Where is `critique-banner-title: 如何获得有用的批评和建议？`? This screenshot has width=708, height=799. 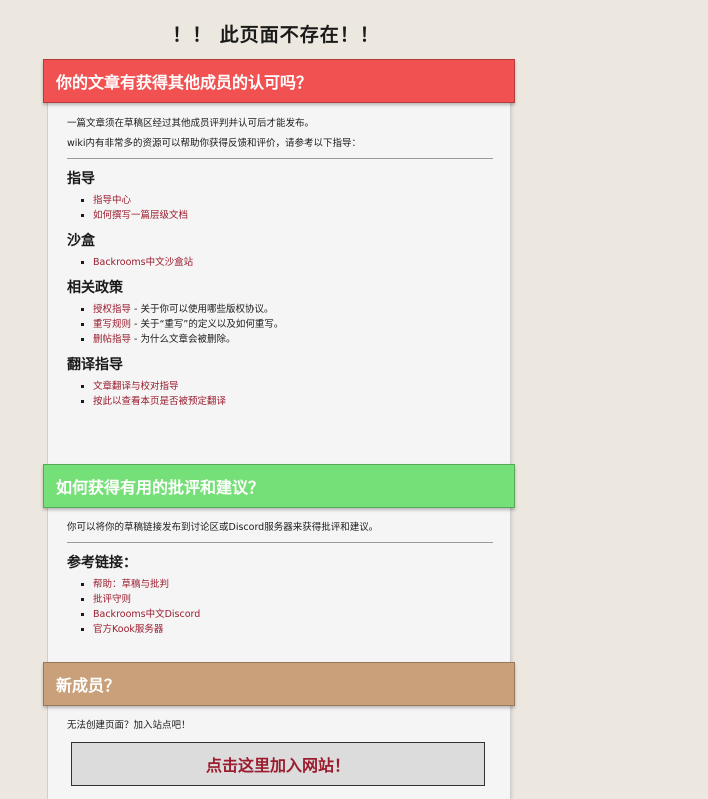
critique-banner-title: 如何获得有用的批评和建议？ is located at coordinates (160, 487).